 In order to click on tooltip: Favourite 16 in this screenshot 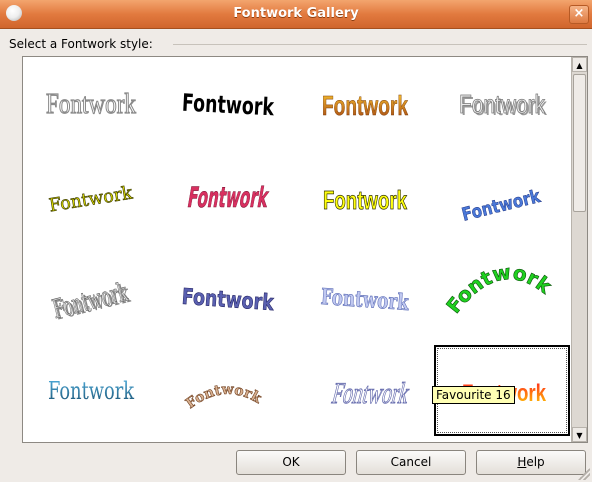, I will do `click(473, 395)`.